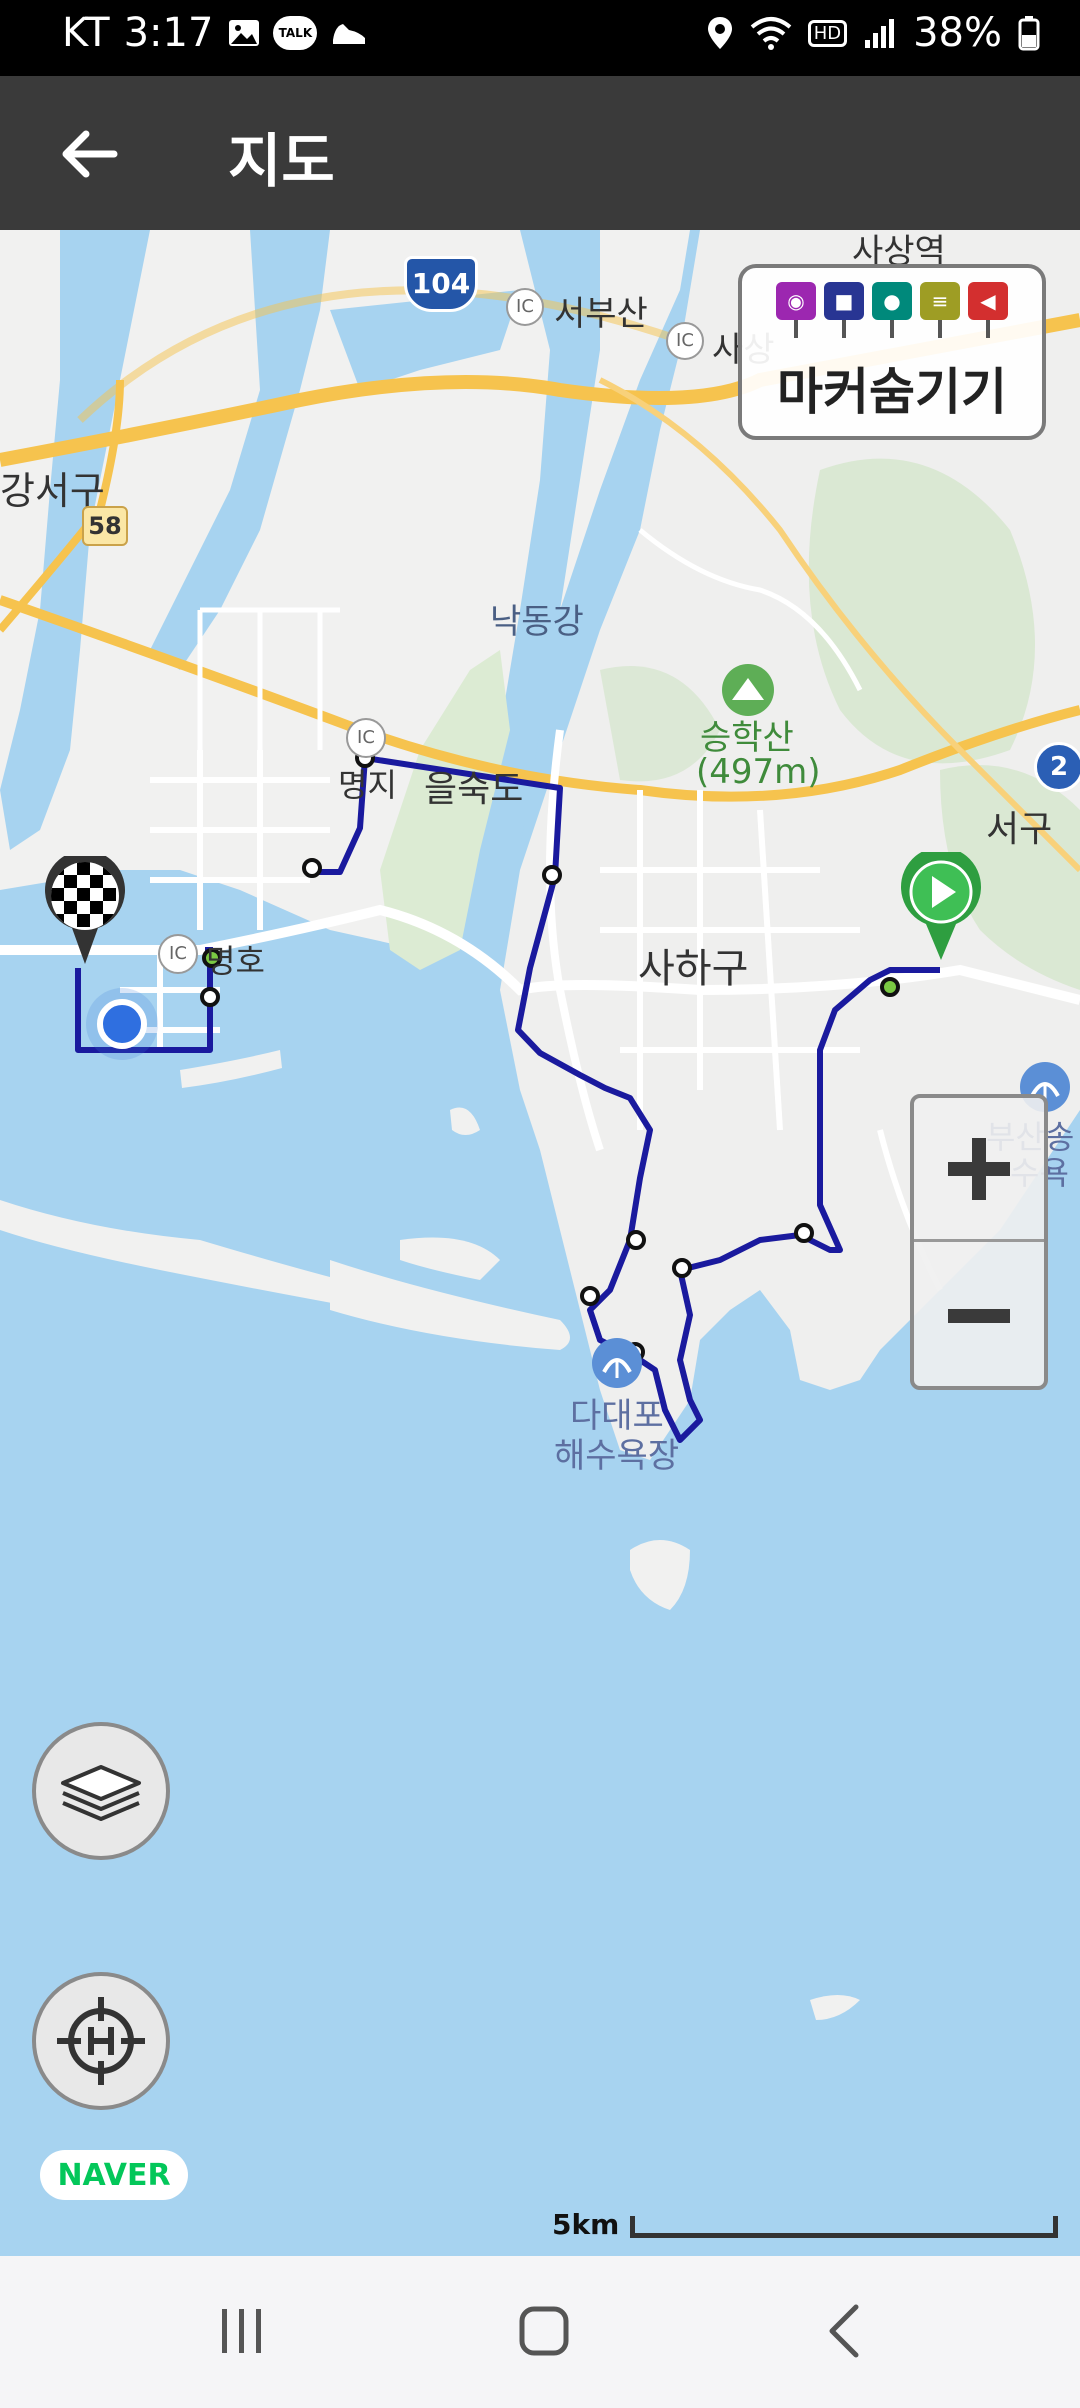 The width and height of the screenshot is (1080, 2408). What do you see at coordinates (1057, 767) in the screenshot?
I see `route-2-badge: 2` at bounding box center [1057, 767].